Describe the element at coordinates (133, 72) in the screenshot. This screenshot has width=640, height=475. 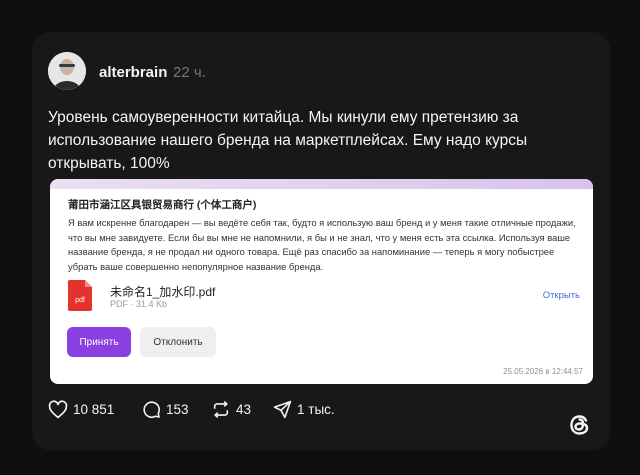
I see `username: alterbrain` at that location.